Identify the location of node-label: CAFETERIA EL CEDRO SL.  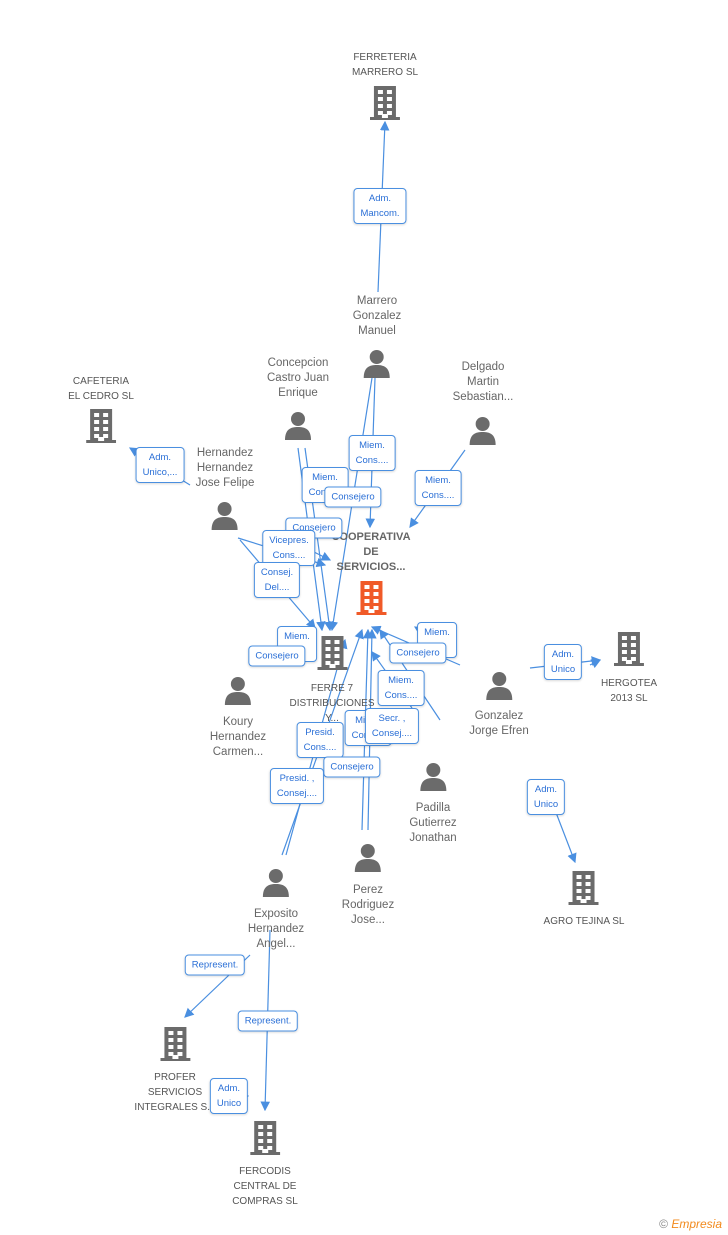
(101, 389).